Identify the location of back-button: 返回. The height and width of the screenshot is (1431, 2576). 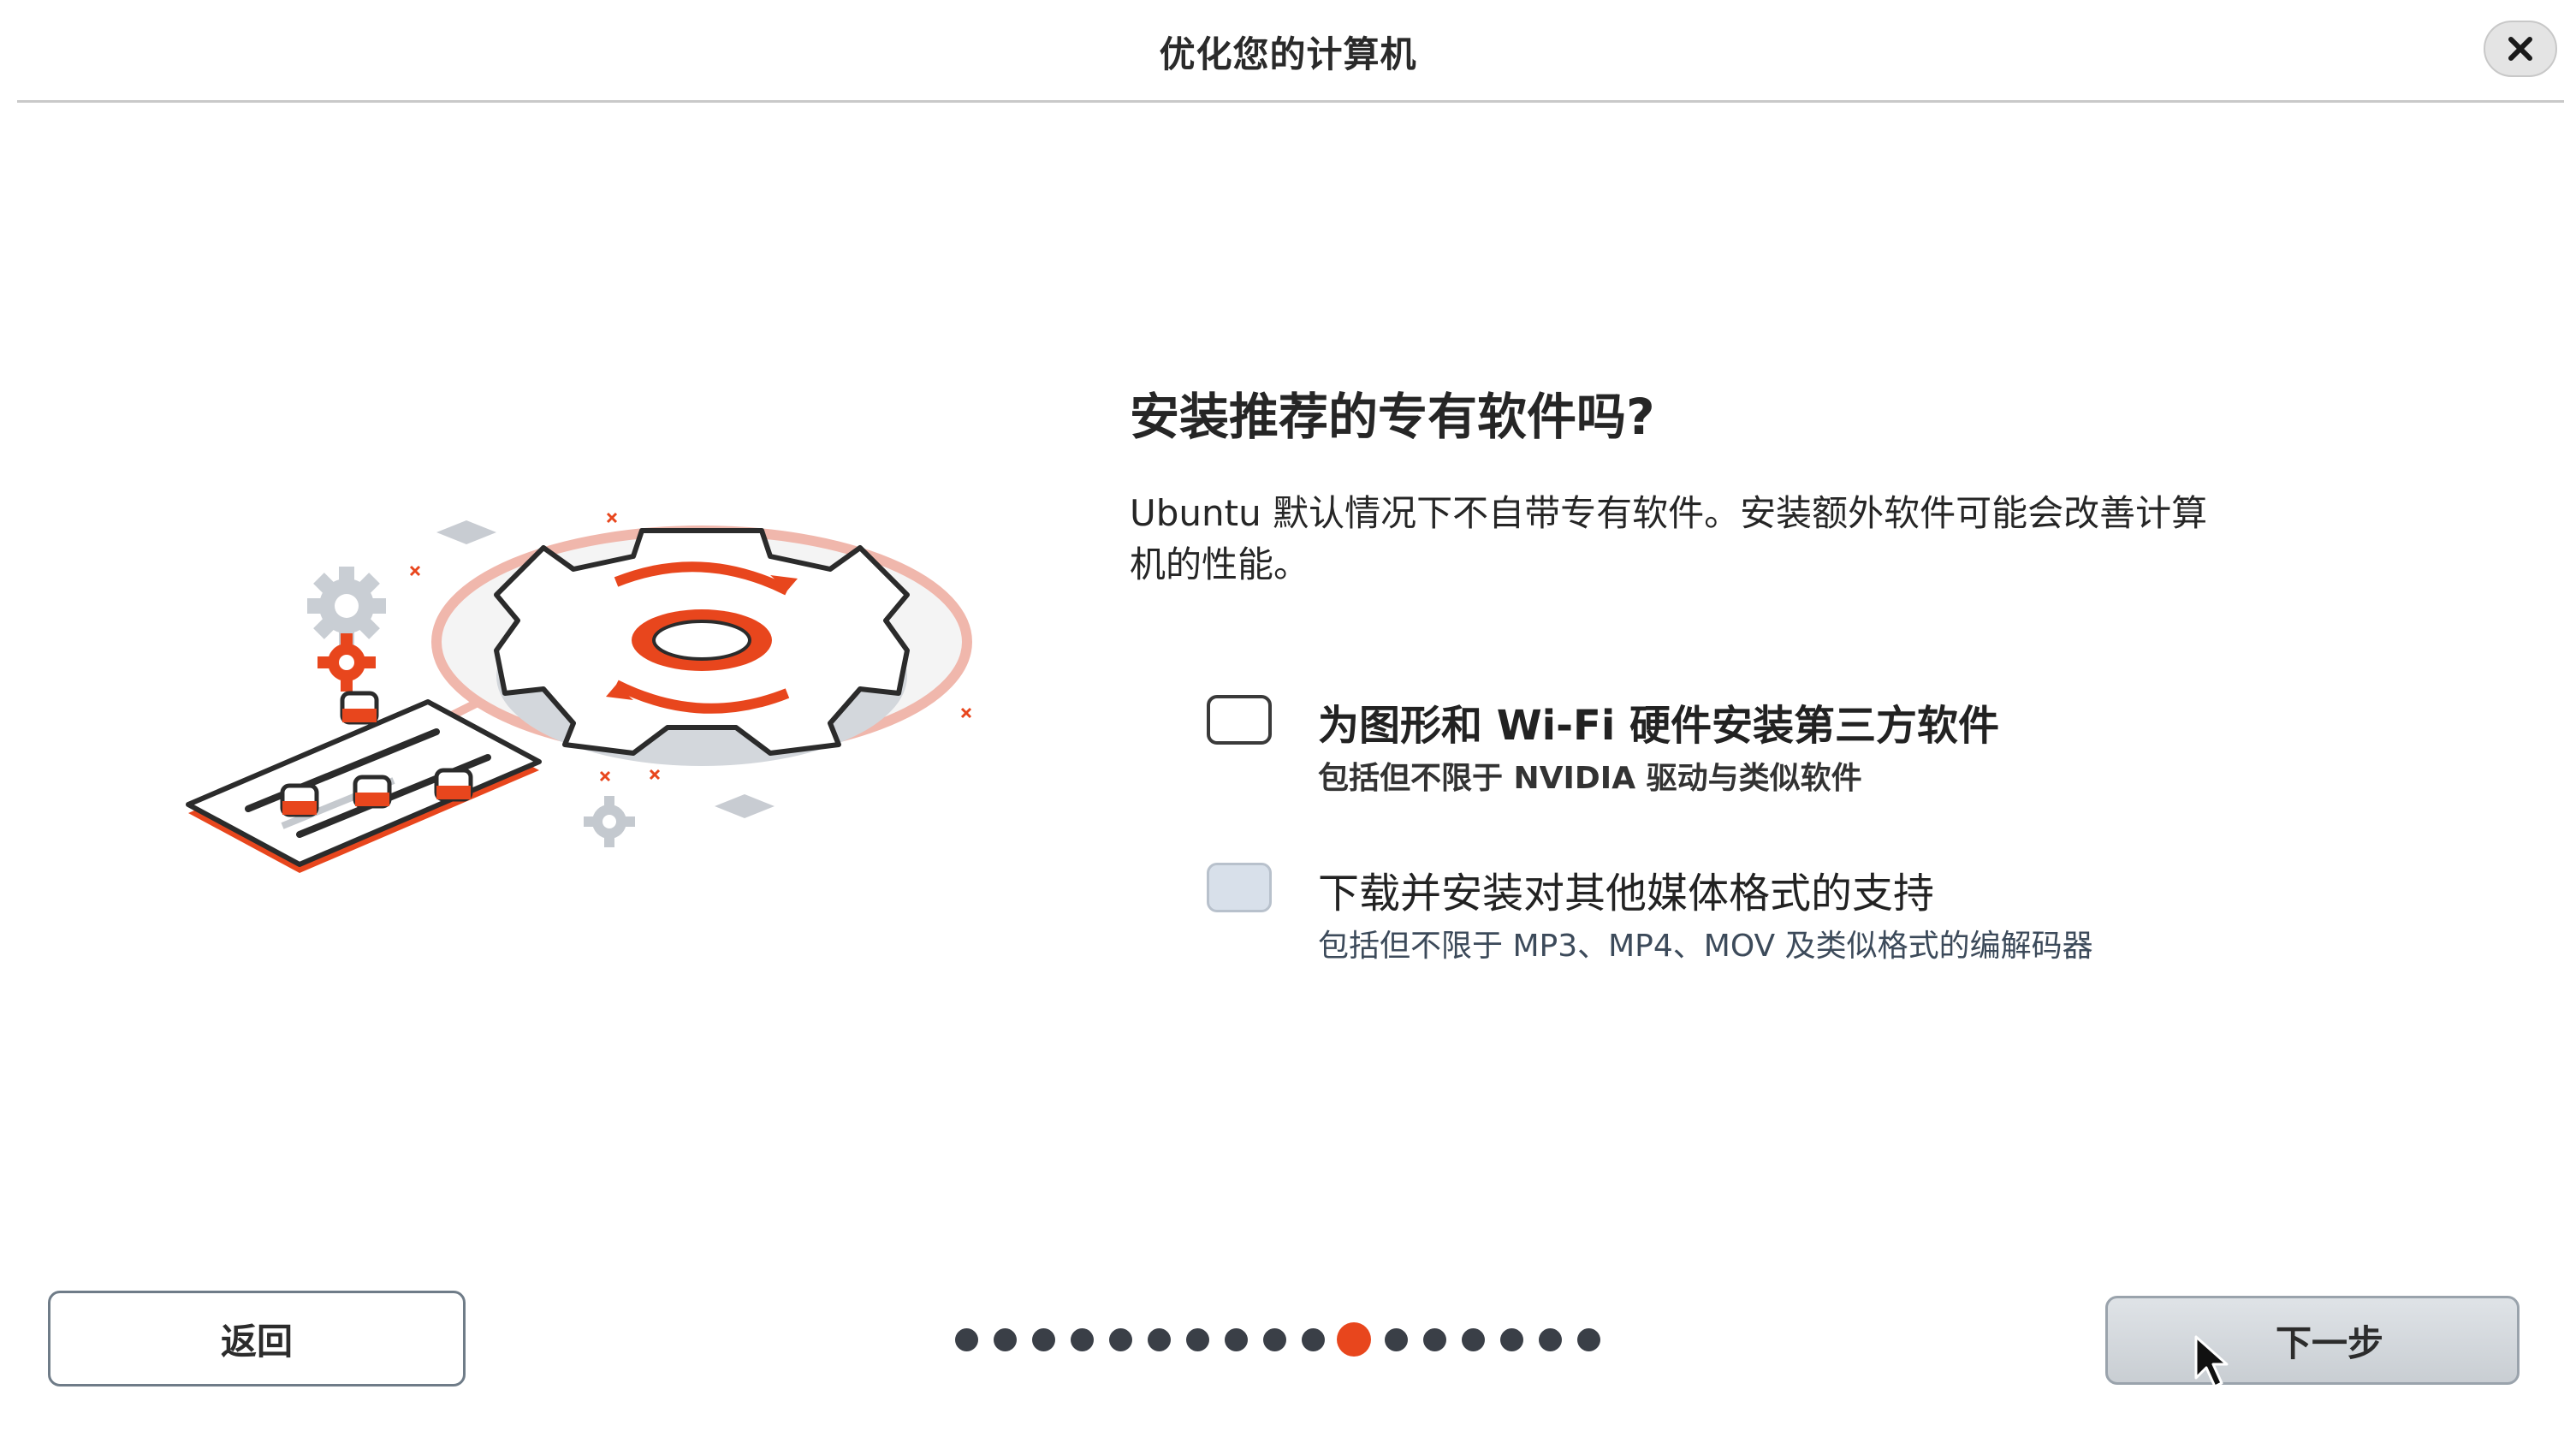
(257, 1338).